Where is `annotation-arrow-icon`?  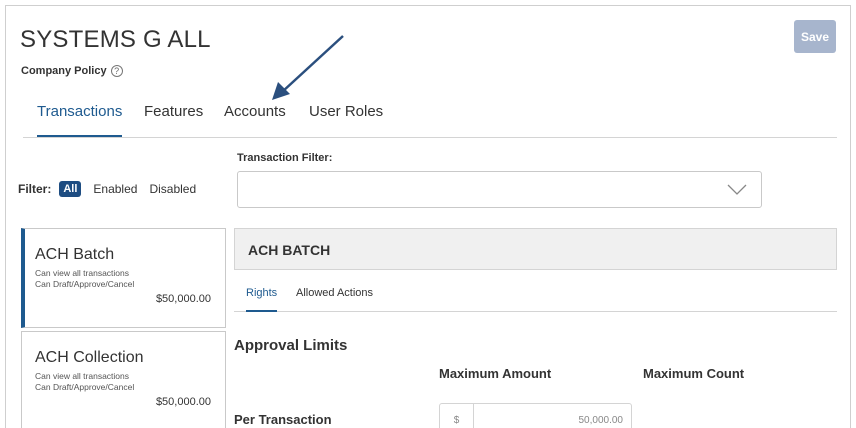
annotation-arrow-icon is located at coordinates (308, 67).